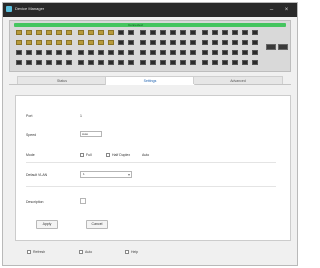 The image size is (320, 268). Describe the element at coordinates (91, 134) in the screenshot. I see `speed-field: Auto` at that location.